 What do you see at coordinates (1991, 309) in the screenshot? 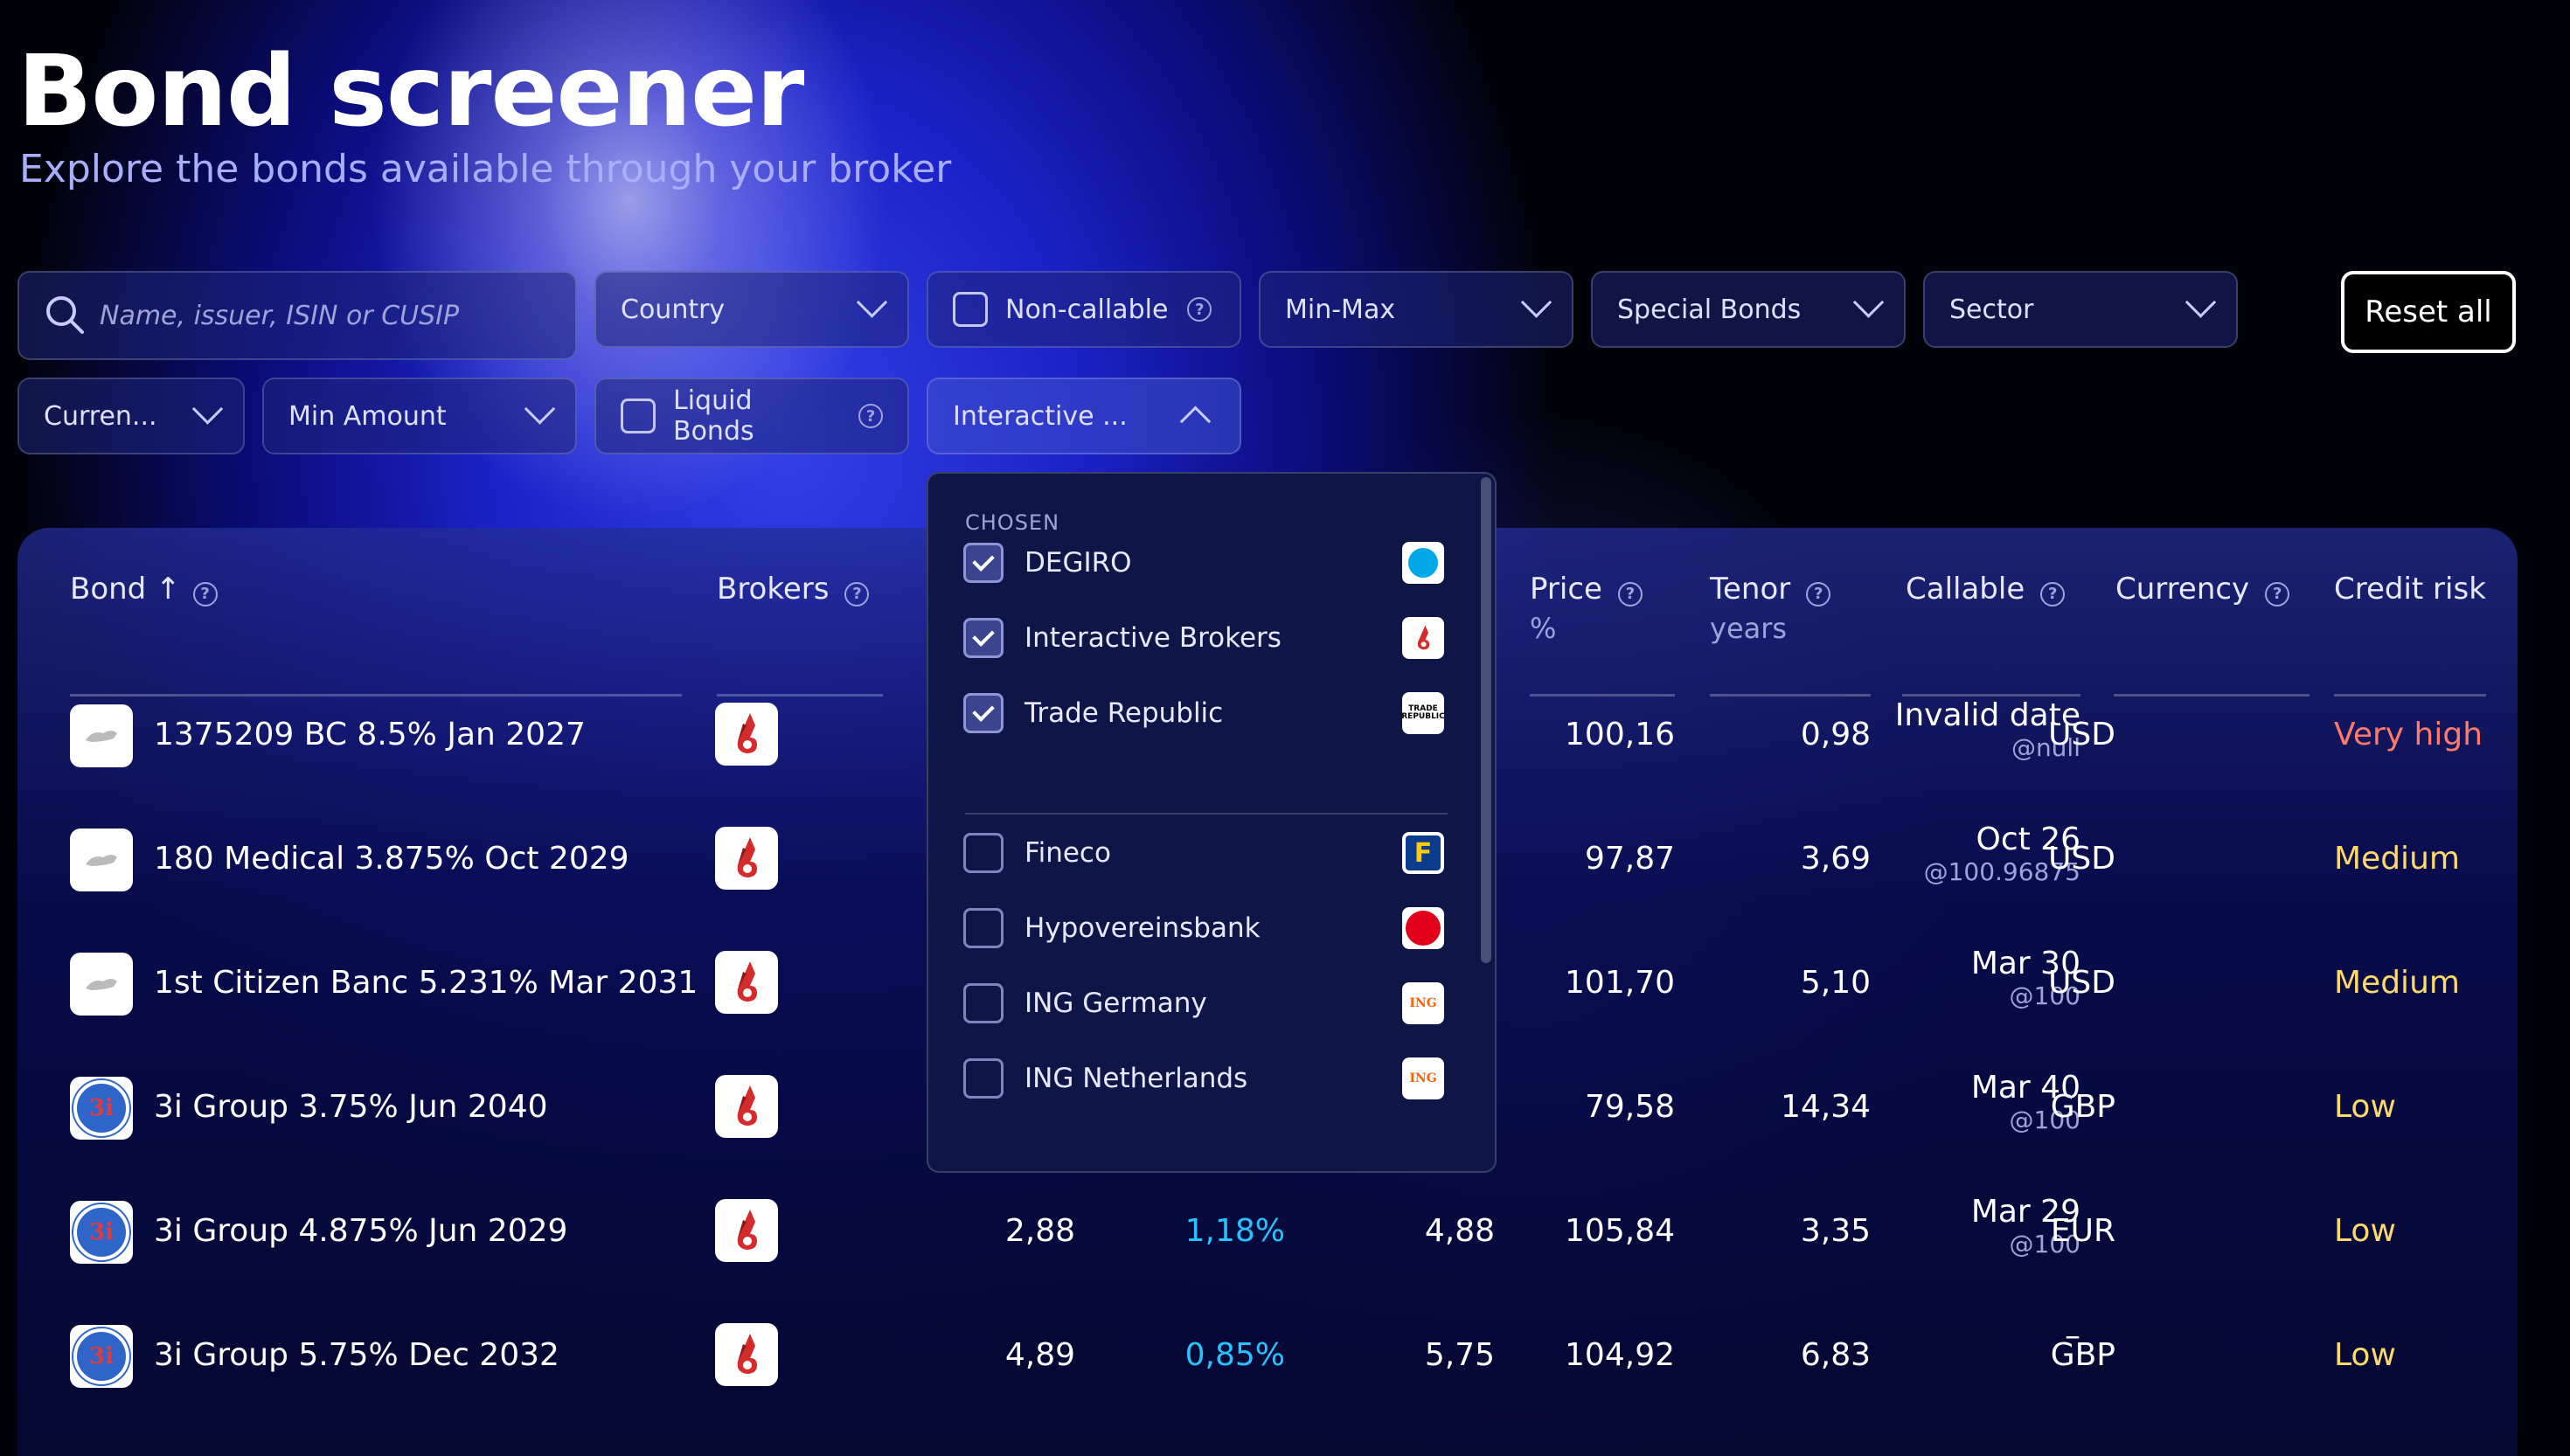
I see `sector-label: Sector` at bounding box center [1991, 309].